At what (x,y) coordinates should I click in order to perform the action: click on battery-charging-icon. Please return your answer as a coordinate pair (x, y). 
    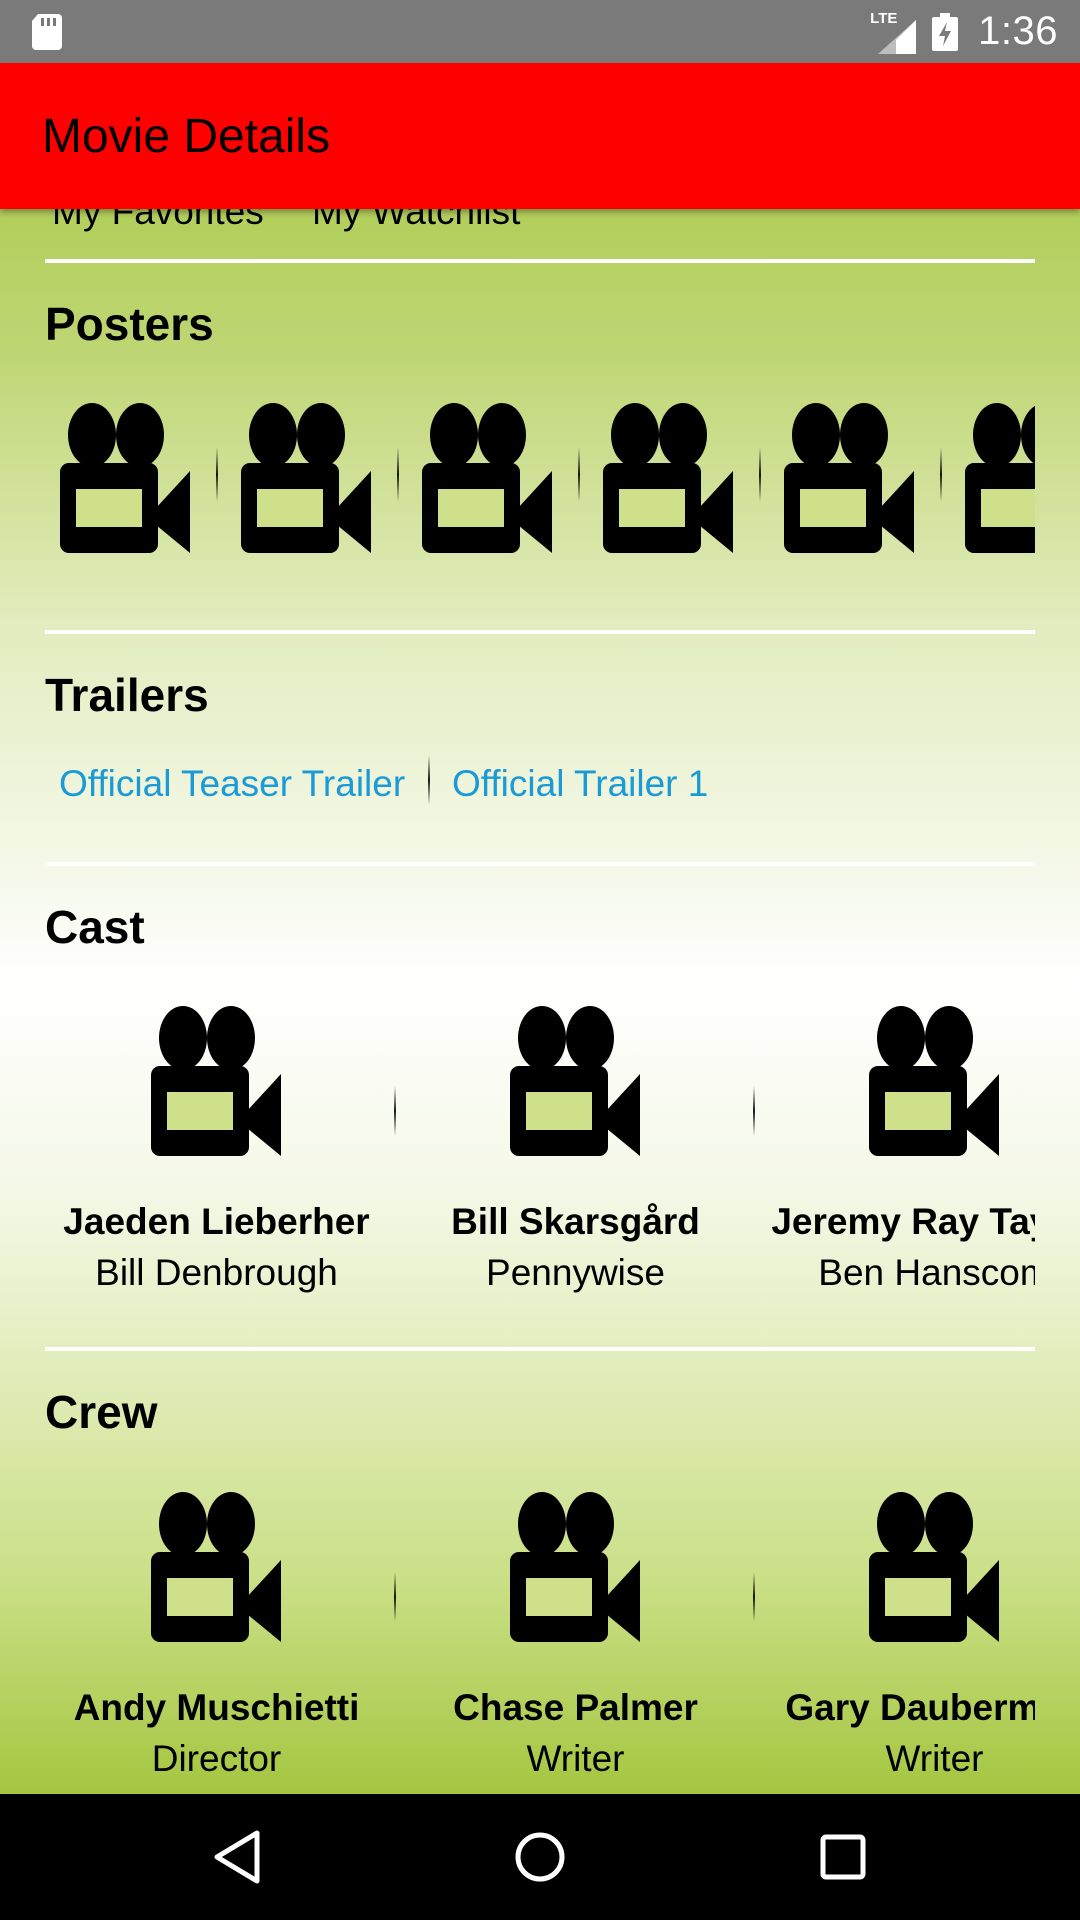
    Looking at the image, I should click on (945, 31).